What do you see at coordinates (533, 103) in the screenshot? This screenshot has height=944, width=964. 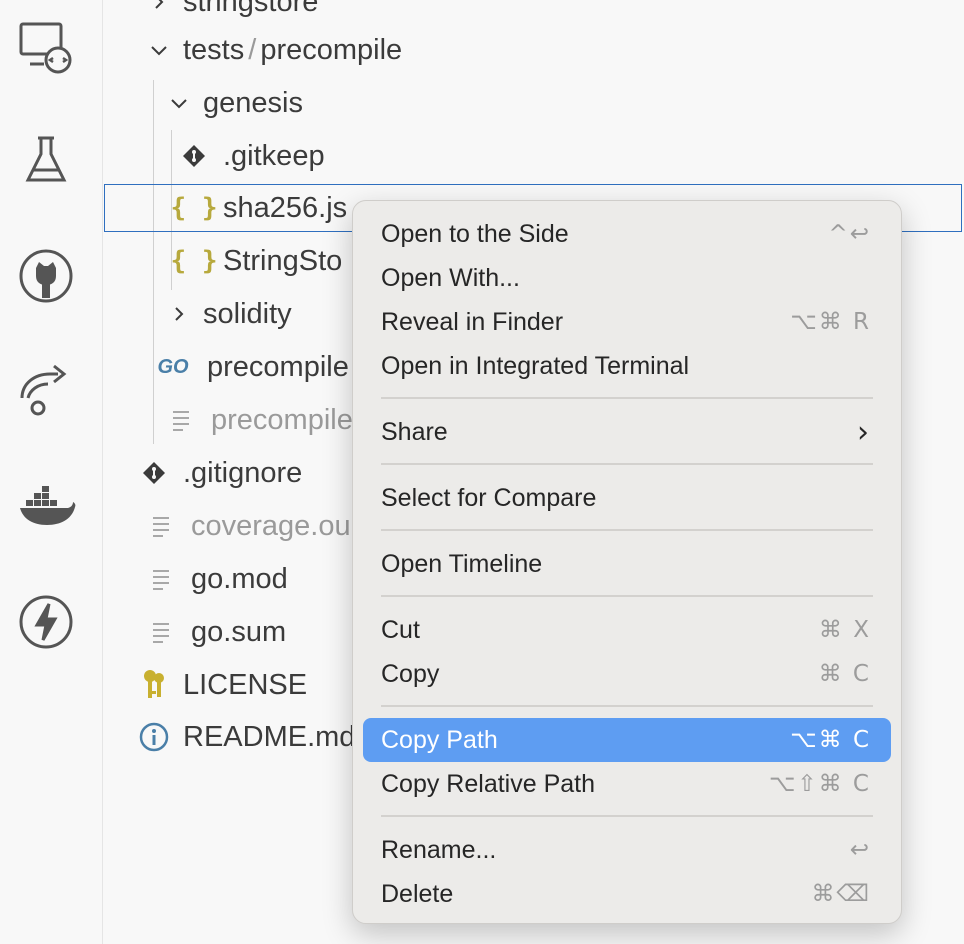 I see `tree-item-folder: genesis` at bounding box center [533, 103].